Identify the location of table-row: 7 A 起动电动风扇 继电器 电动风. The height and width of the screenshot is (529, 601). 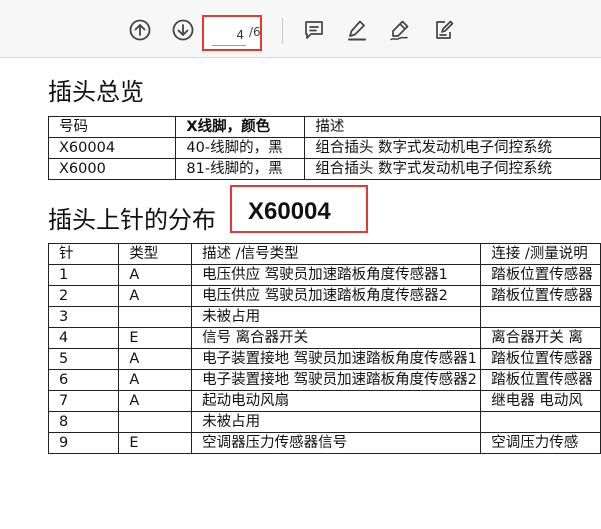
(324, 401).